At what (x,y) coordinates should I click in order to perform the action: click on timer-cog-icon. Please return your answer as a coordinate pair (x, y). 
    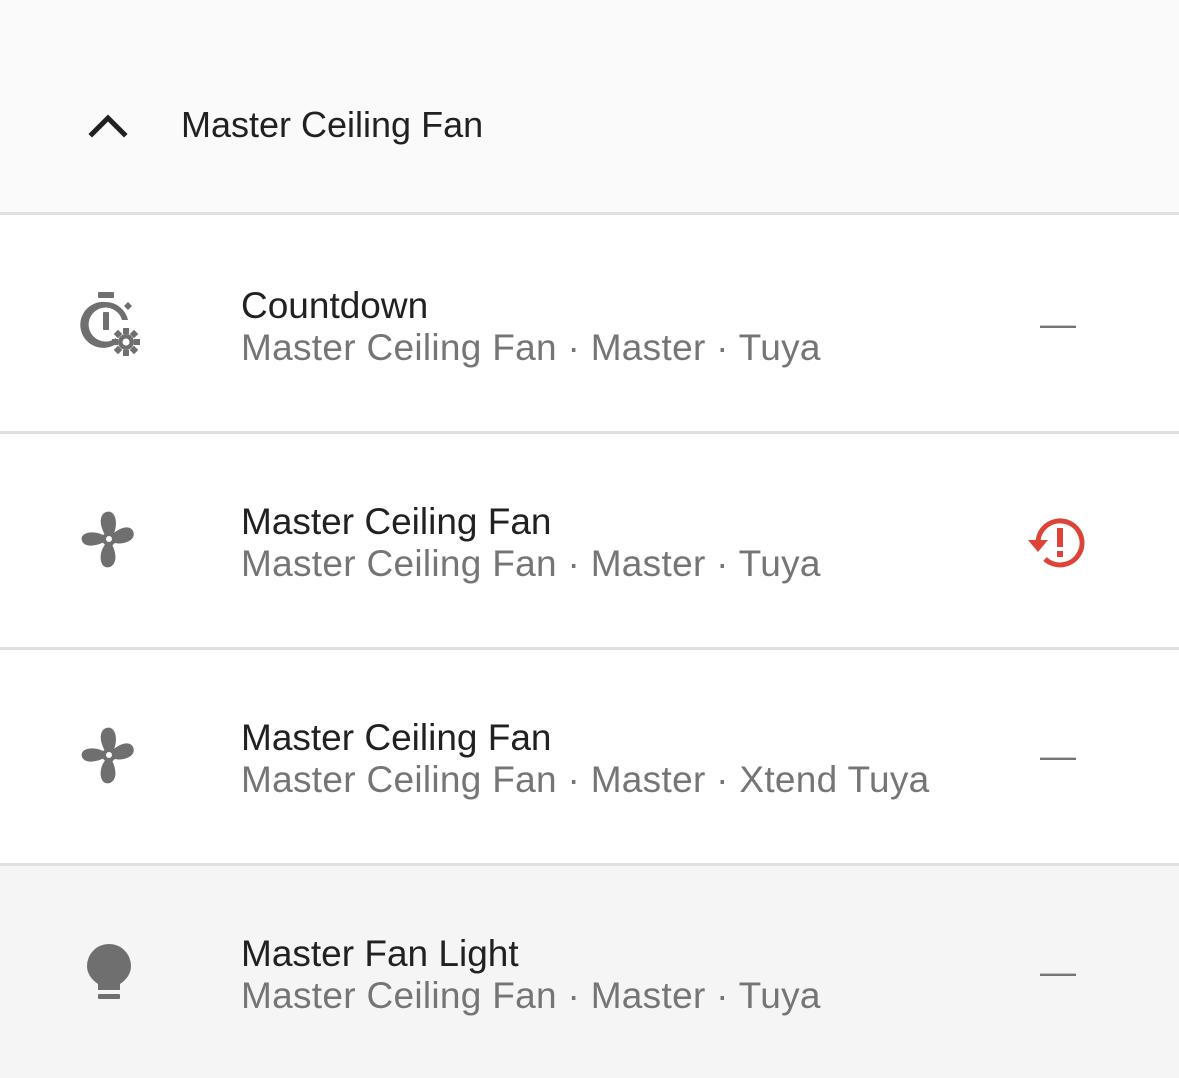
    Looking at the image, I should click on (110, 324).